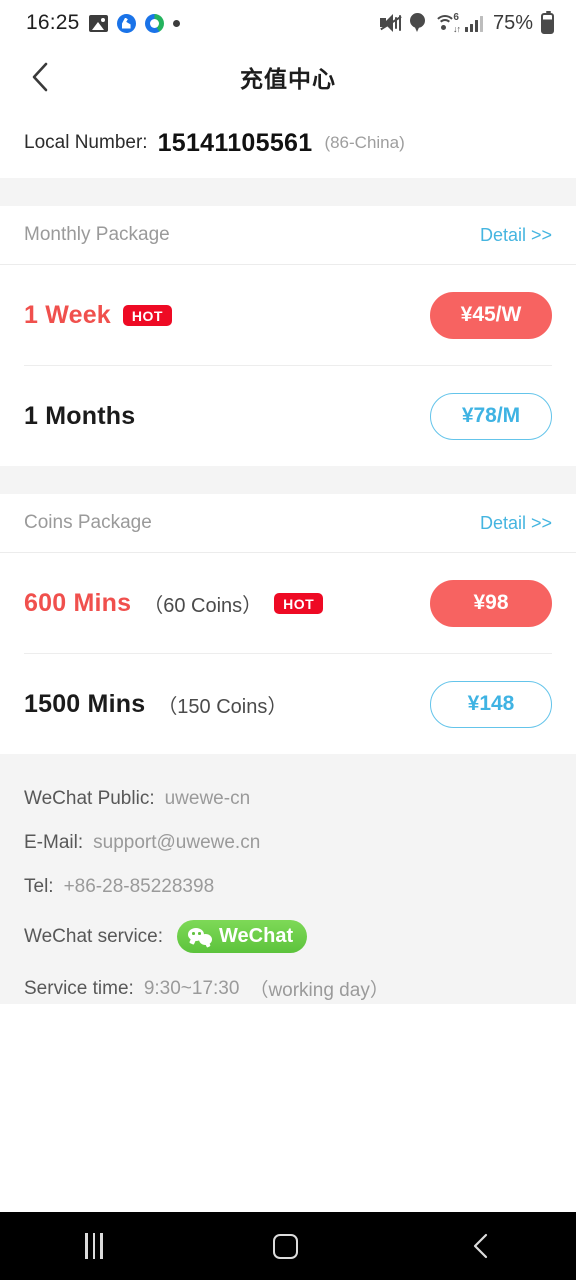 The image size is (576, 1280). Describe the element at coordinates (176, 843) in the screenshot. I see `email-value: support@uwewe.cn` at that location.